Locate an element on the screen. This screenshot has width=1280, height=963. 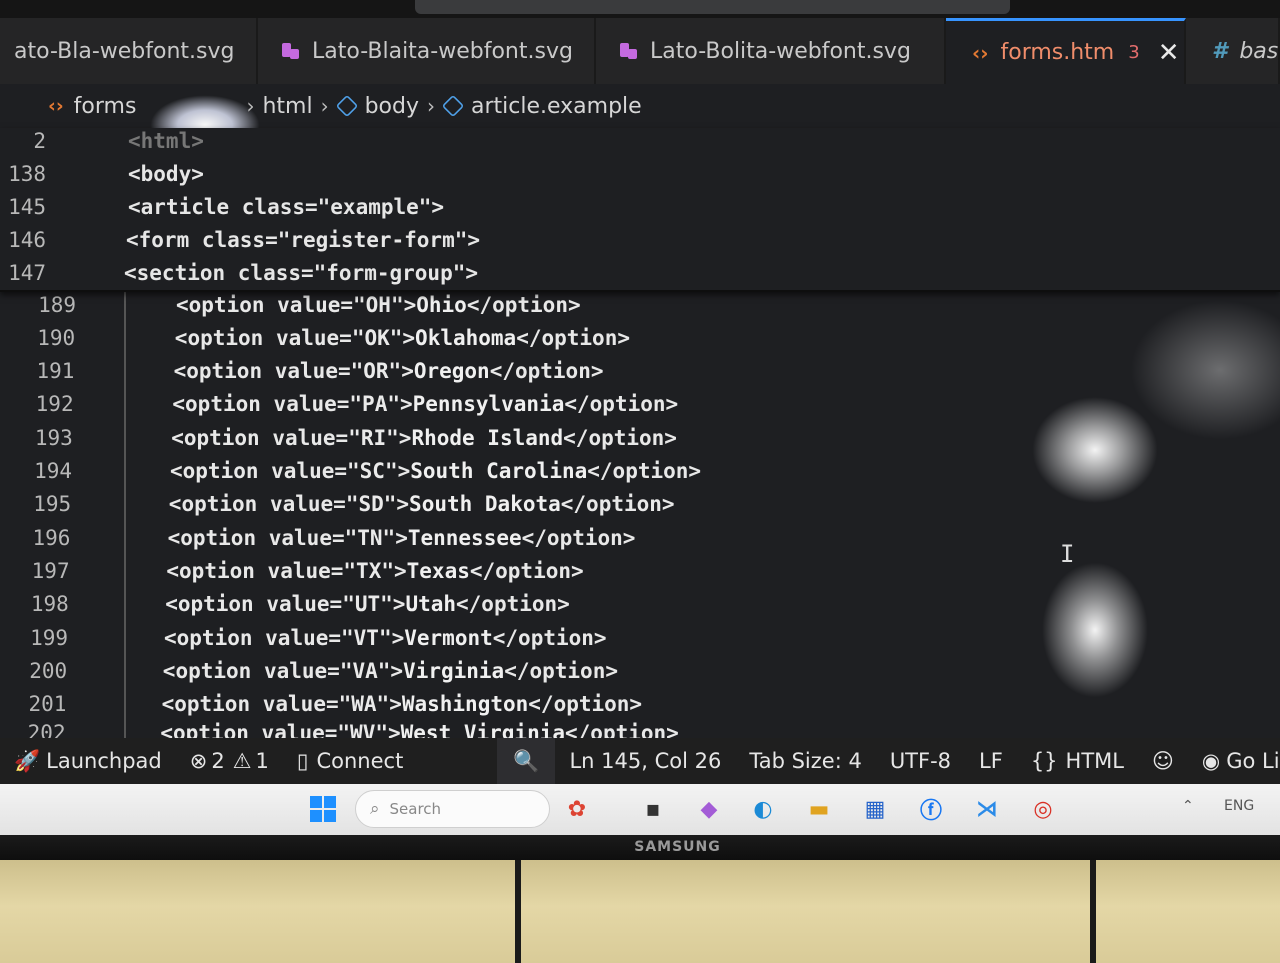
breadcrumb: ‹› forms › html › body › article.example is located at coordinates (640, 106).